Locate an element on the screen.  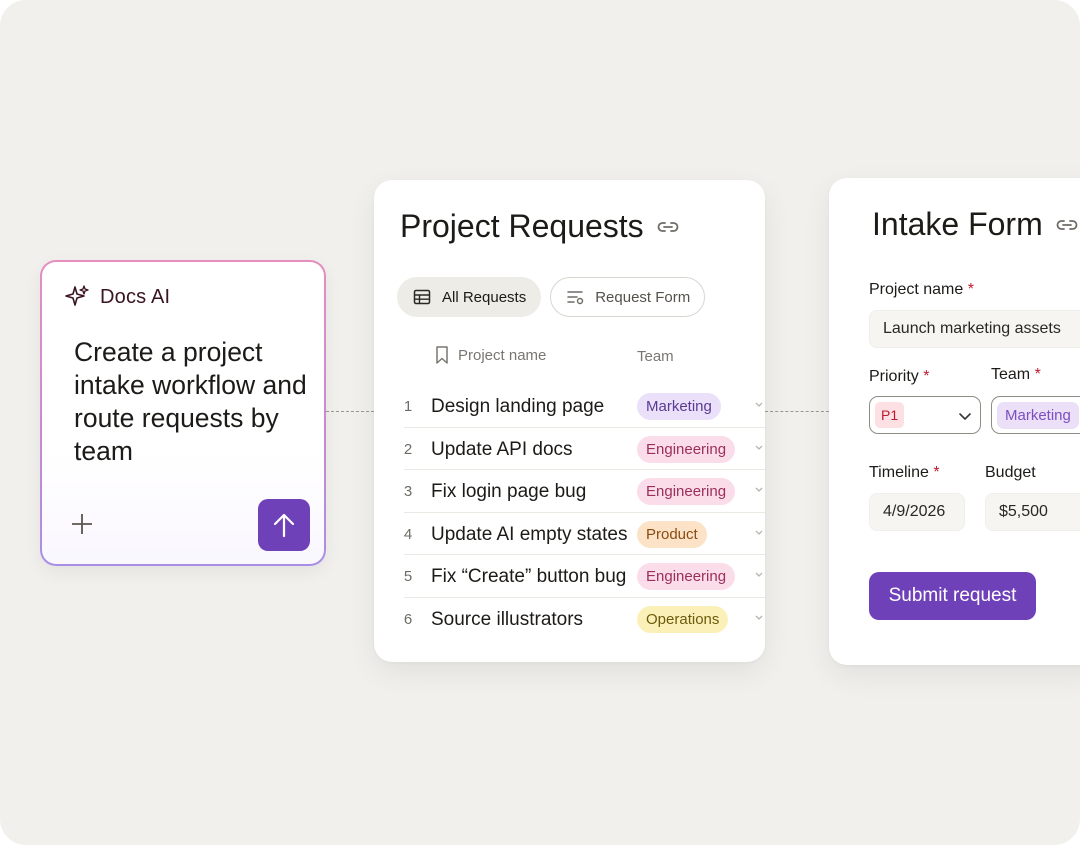
form-title: Intake Form is located at coordinates (957, 224).